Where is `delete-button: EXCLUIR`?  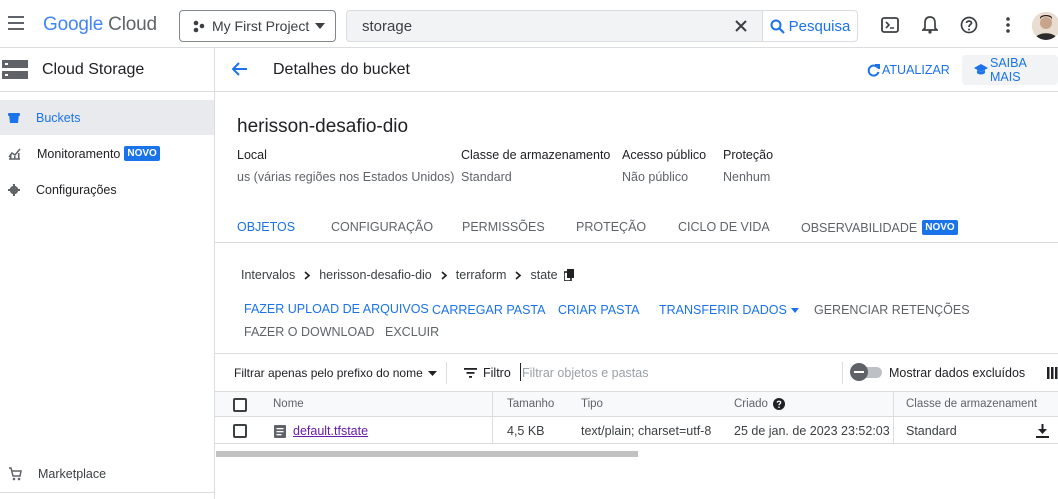 delete-button: EXCLUIR is located at coordinates (412, 332).